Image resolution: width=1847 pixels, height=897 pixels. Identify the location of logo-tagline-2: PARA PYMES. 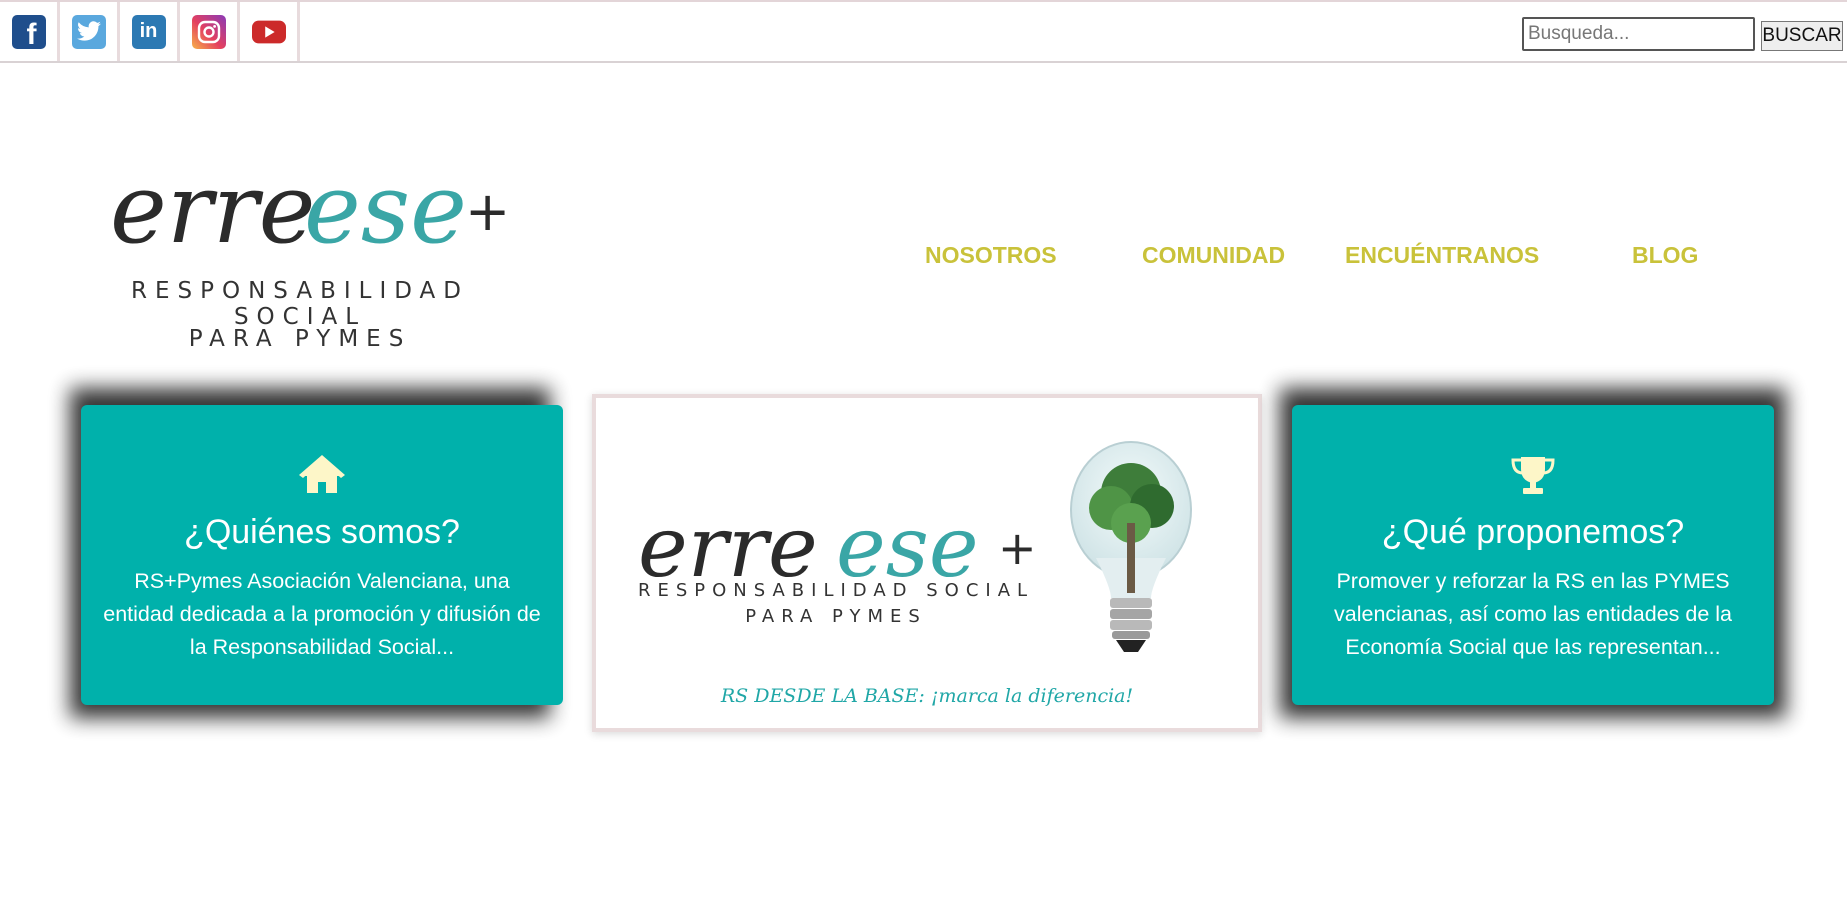
(300, 339).